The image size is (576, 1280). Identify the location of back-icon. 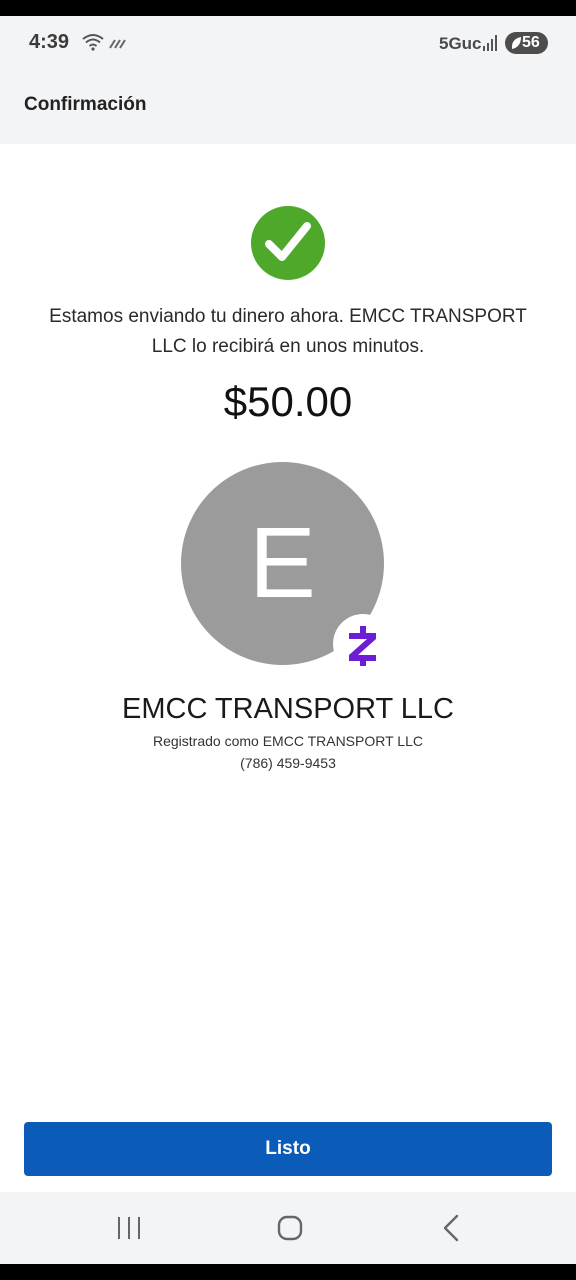
(451, 1228).